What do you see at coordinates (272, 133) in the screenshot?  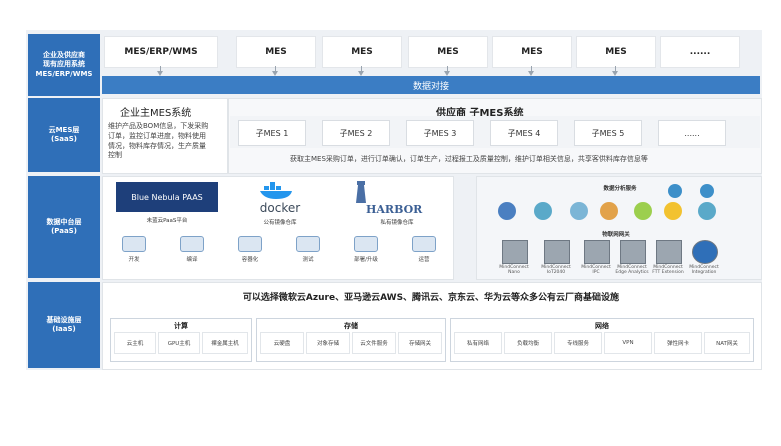 I see `sub-mes-box: 子MES 1` at bounding box center [272, 133].